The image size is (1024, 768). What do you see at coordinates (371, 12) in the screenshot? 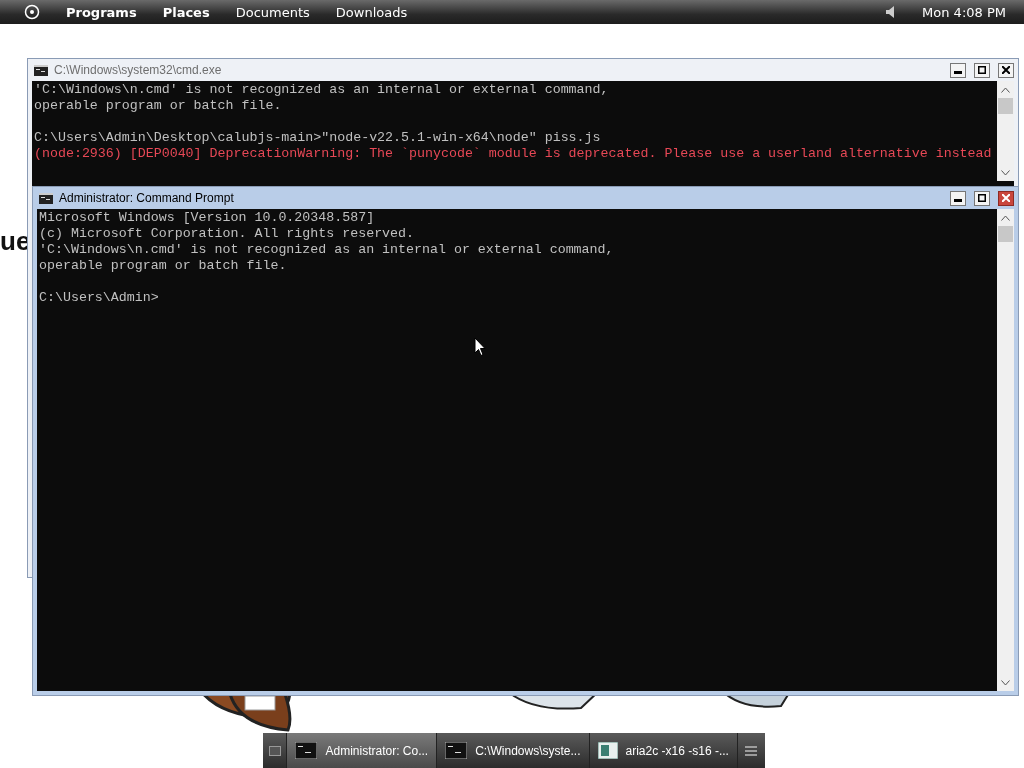
I see `panel-menu: Downloads` at bounding box center [371, 12].